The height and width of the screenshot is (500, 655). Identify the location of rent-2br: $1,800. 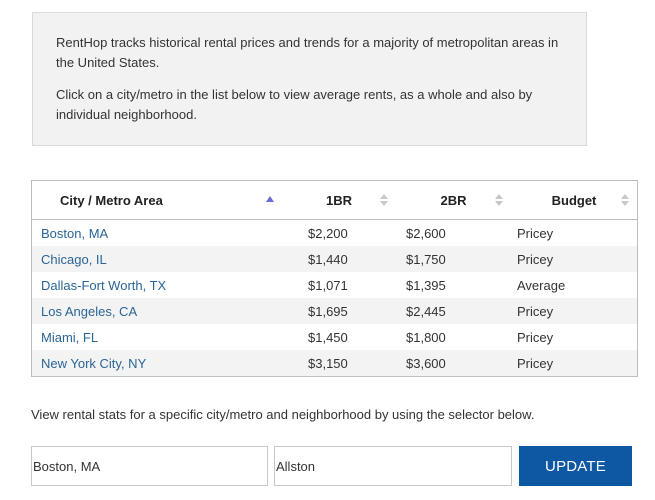
(426, 337).